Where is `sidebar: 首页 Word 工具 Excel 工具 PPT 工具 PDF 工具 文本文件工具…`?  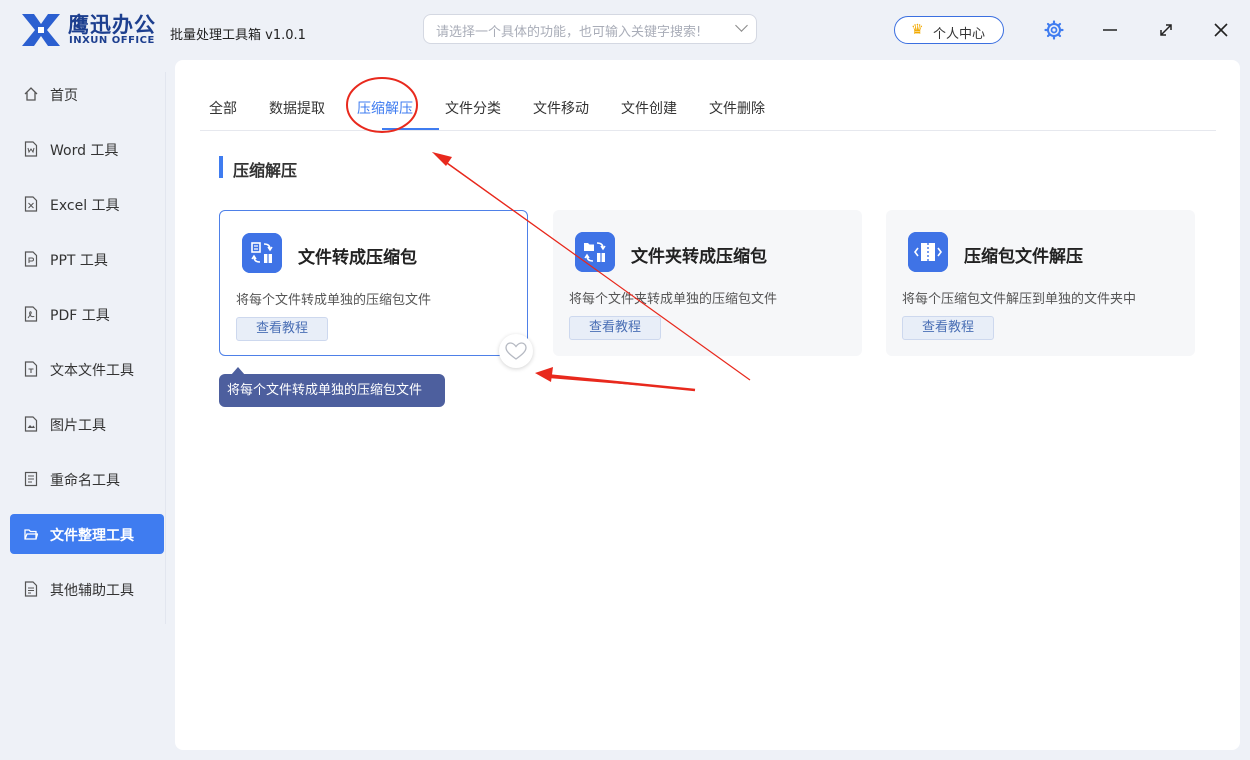
sidebar: 首页 Word 工具 Excel 工具 PPT 工具 PDF 工具 文本文件工具… is located at coordinates (83, 410).